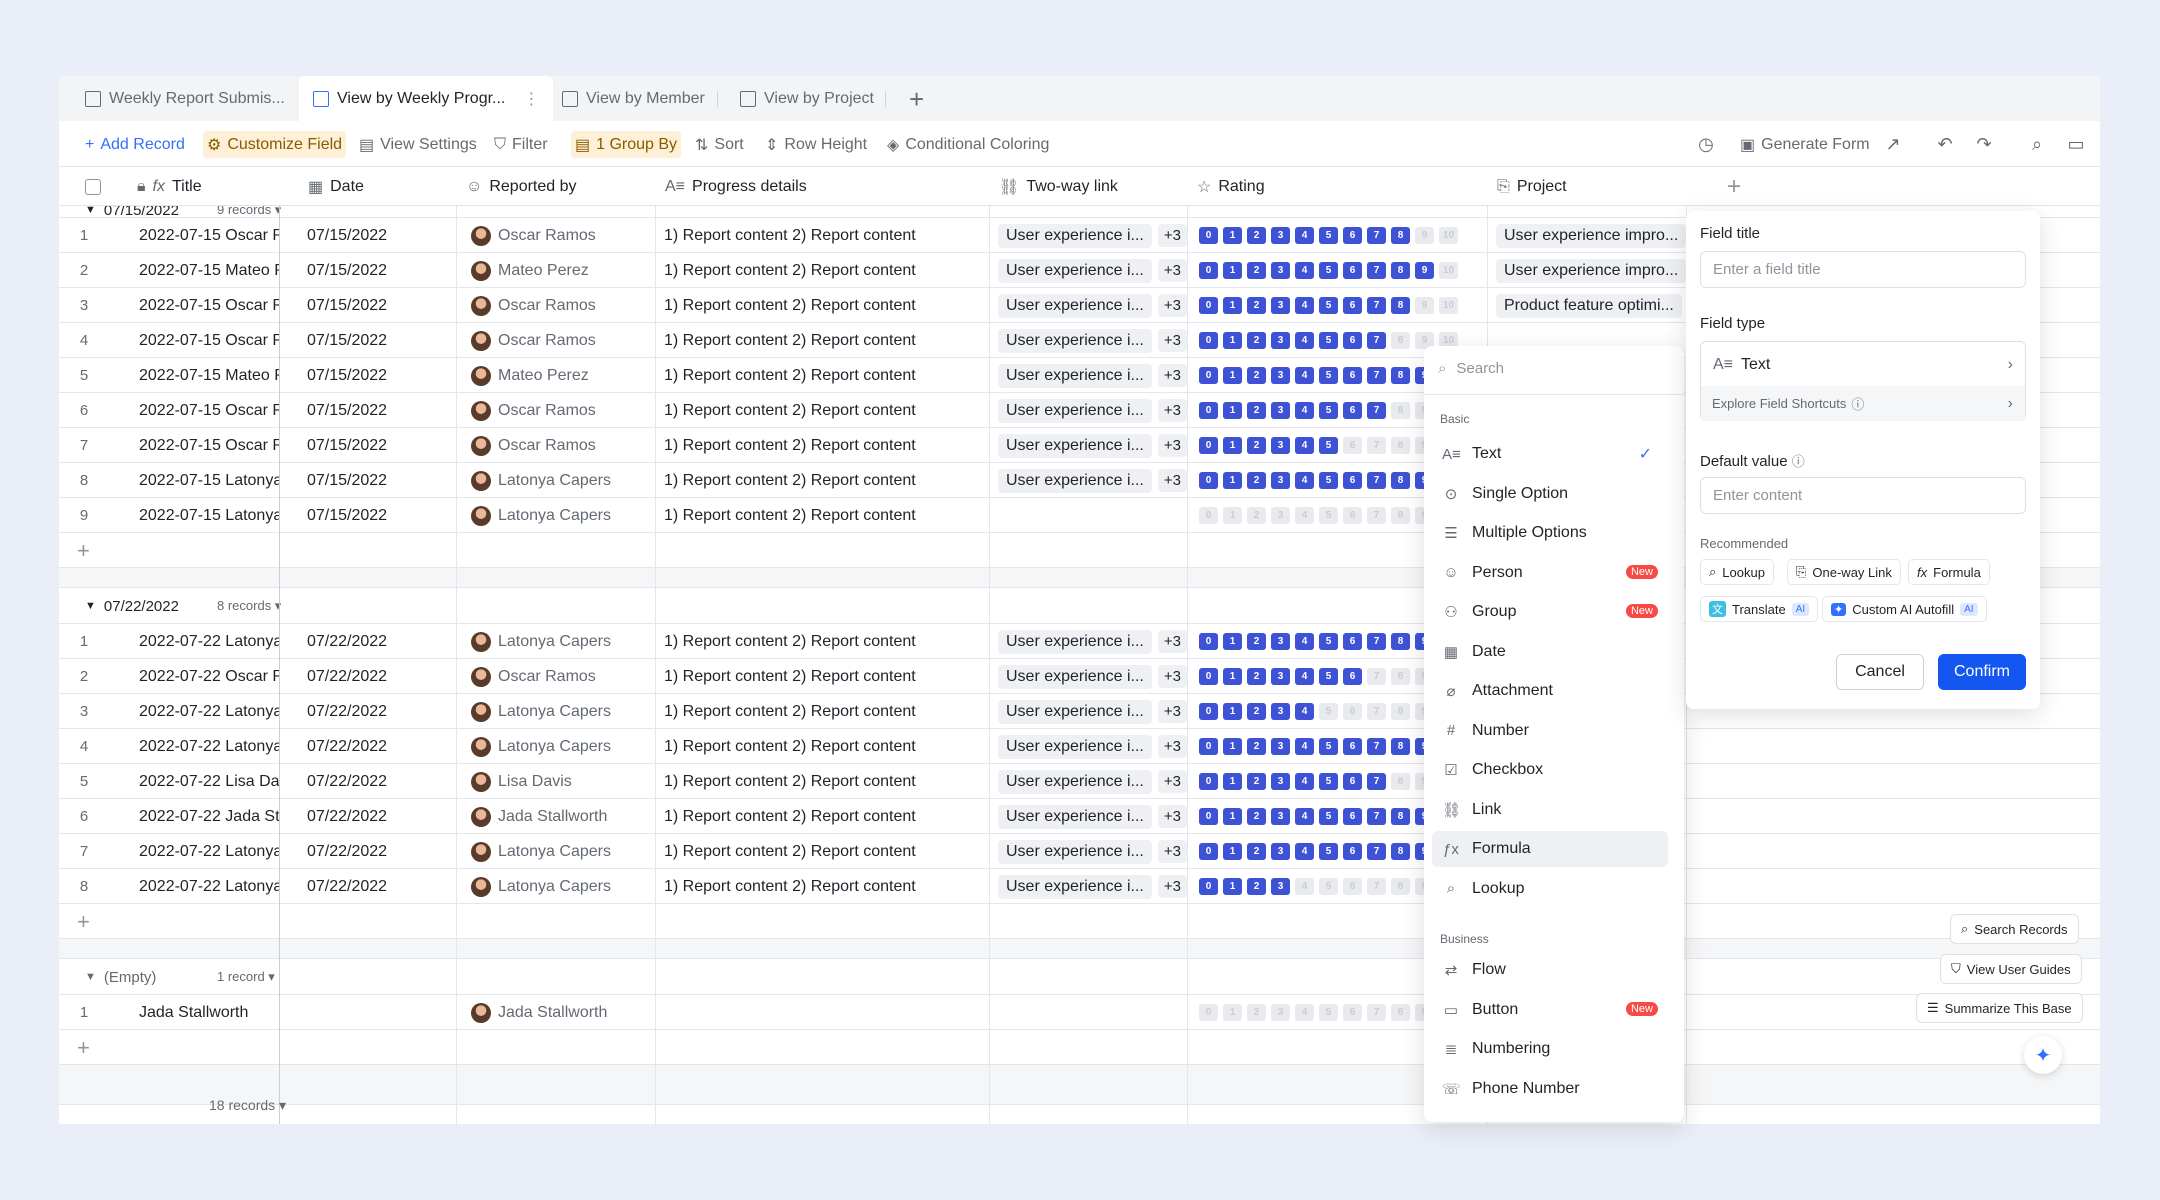 The image size is (2160, 1200). What do you see at coordinates (732, 187) in the screenshot?
I see `column-progress-details: A≡ Progress details` at bounding box center [732, 187].